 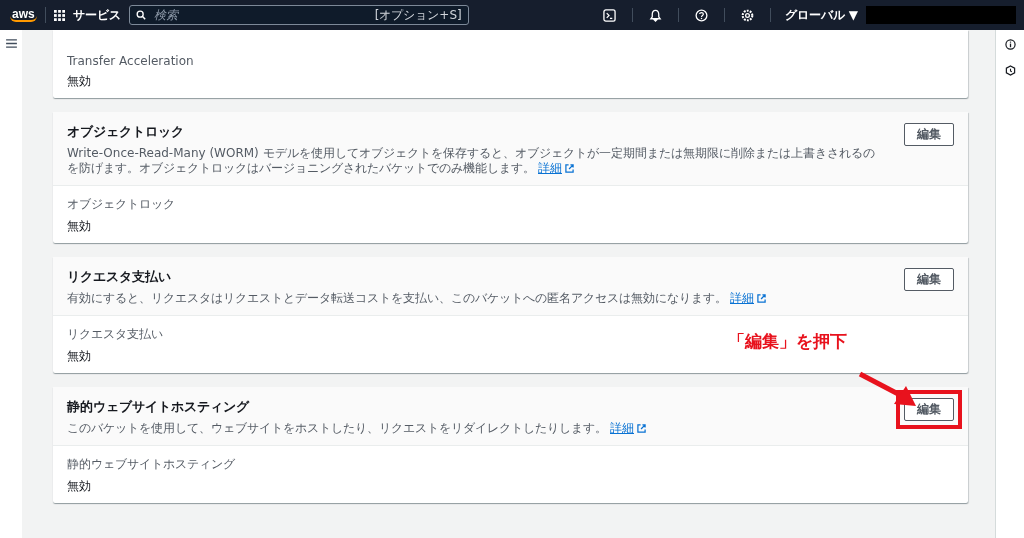 What do you see at coordinates (476, 428) in the screenshot?
I see `card-description: このバケットを使用して、ウェブサイトをホストしたり、リクエストをリダイレクトしたりします。 詳細` at bounding box center [476, 428].